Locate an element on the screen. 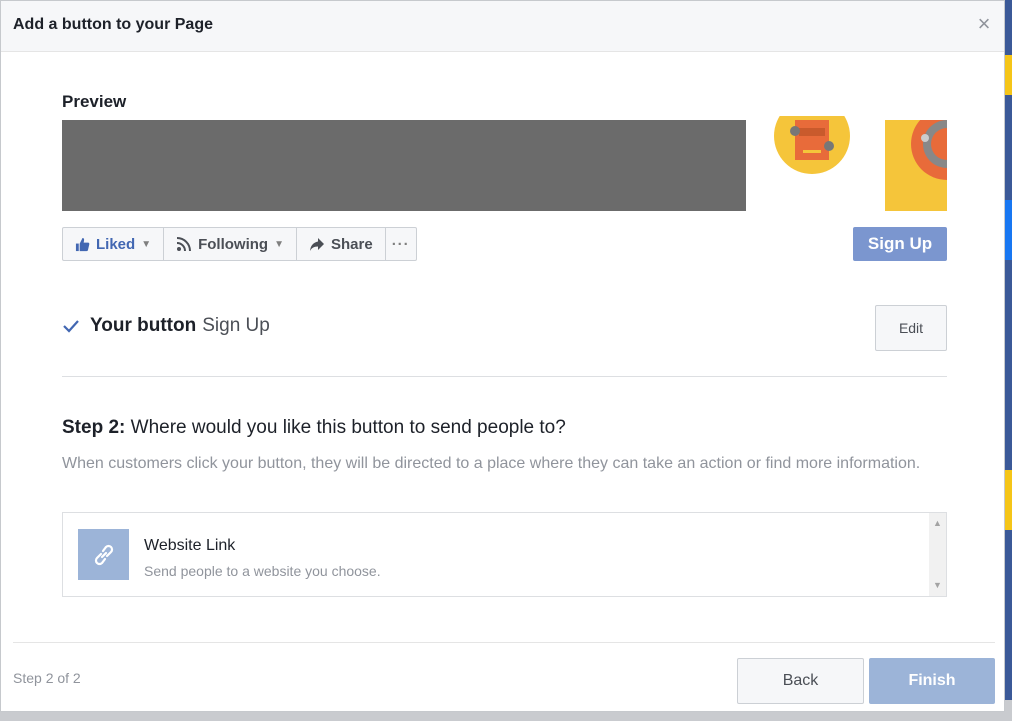 The width and height of the screenshot is (1012, 721). page-action-bar: Liked ▼ Following ▼ Share ··· is located at coordinates (239, 244).